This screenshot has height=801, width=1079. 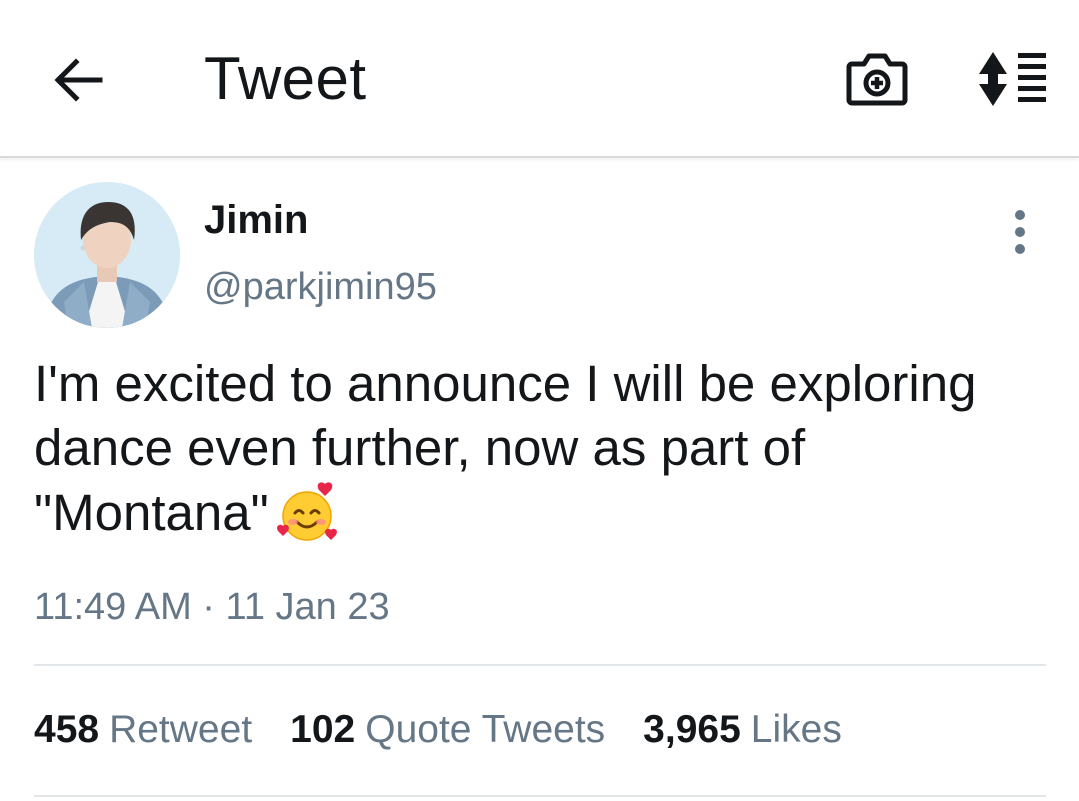 I want to click on retweets-stat: 458 Retweet, so click(x=143, y=734).